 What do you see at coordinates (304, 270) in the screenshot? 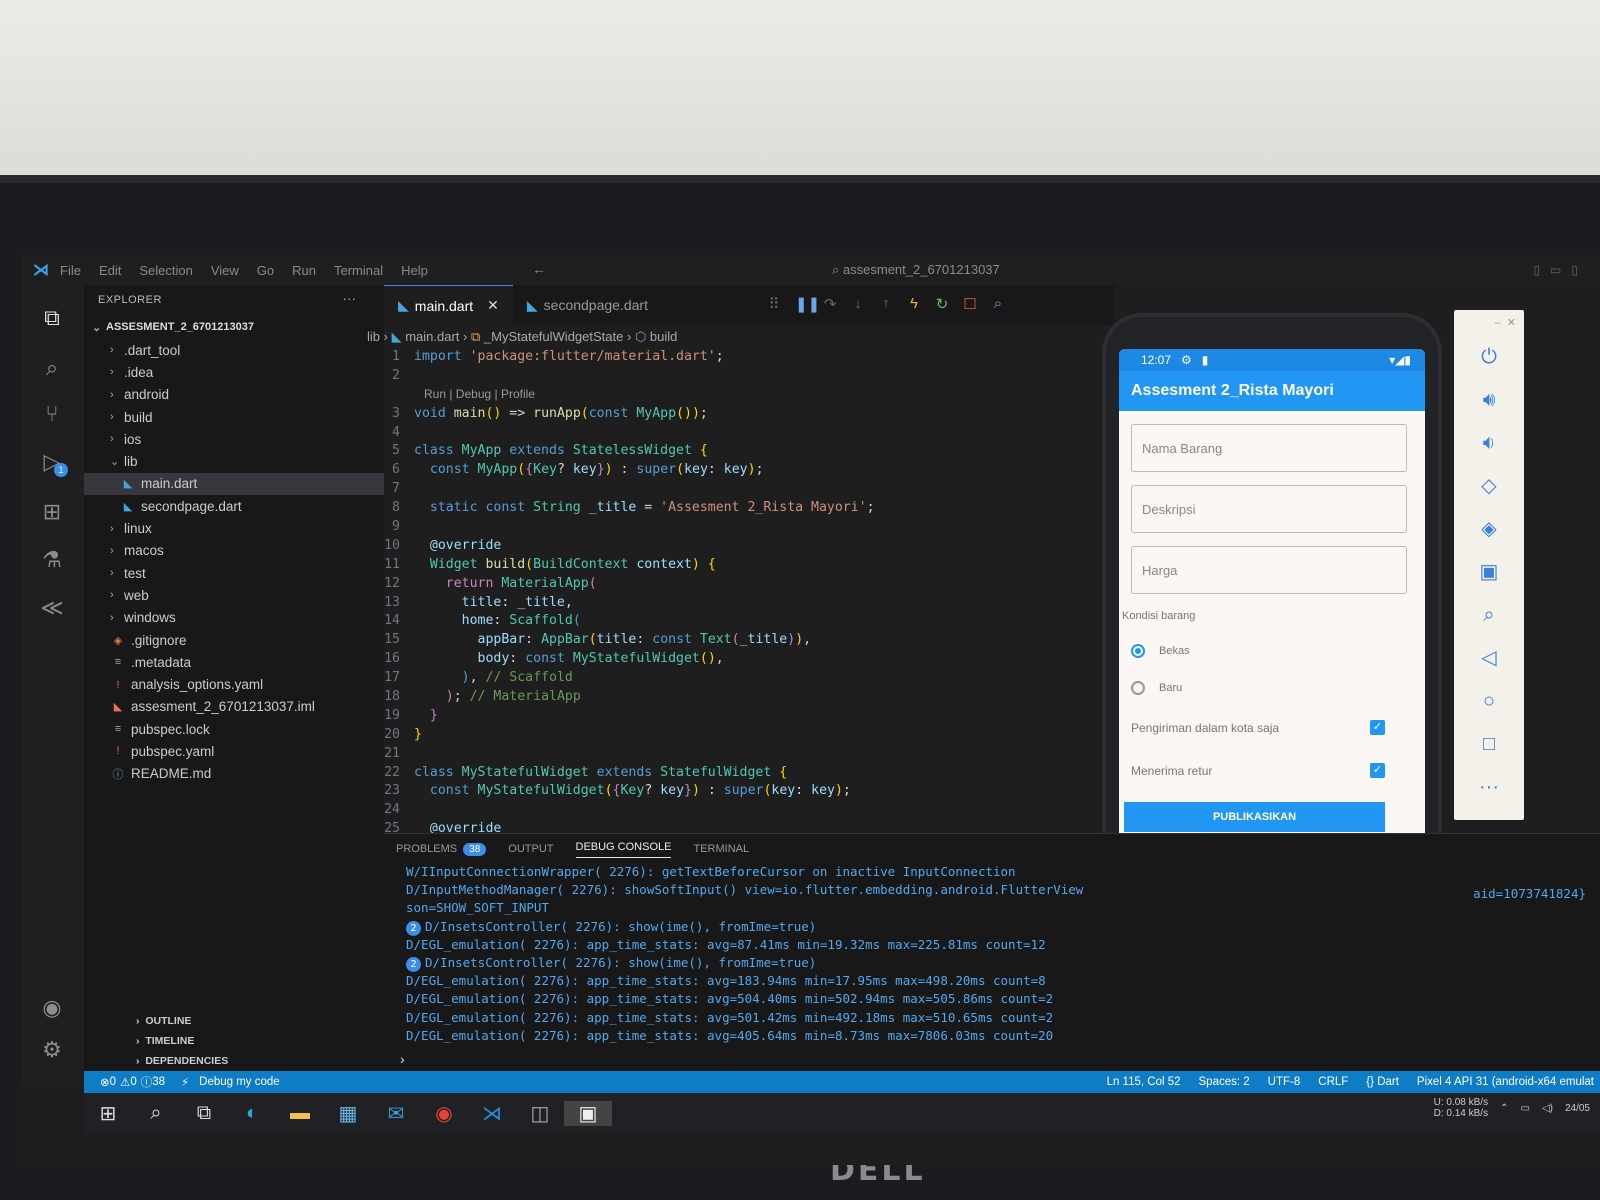
I see `menu-run: Run` at bounding box center [304, 270].